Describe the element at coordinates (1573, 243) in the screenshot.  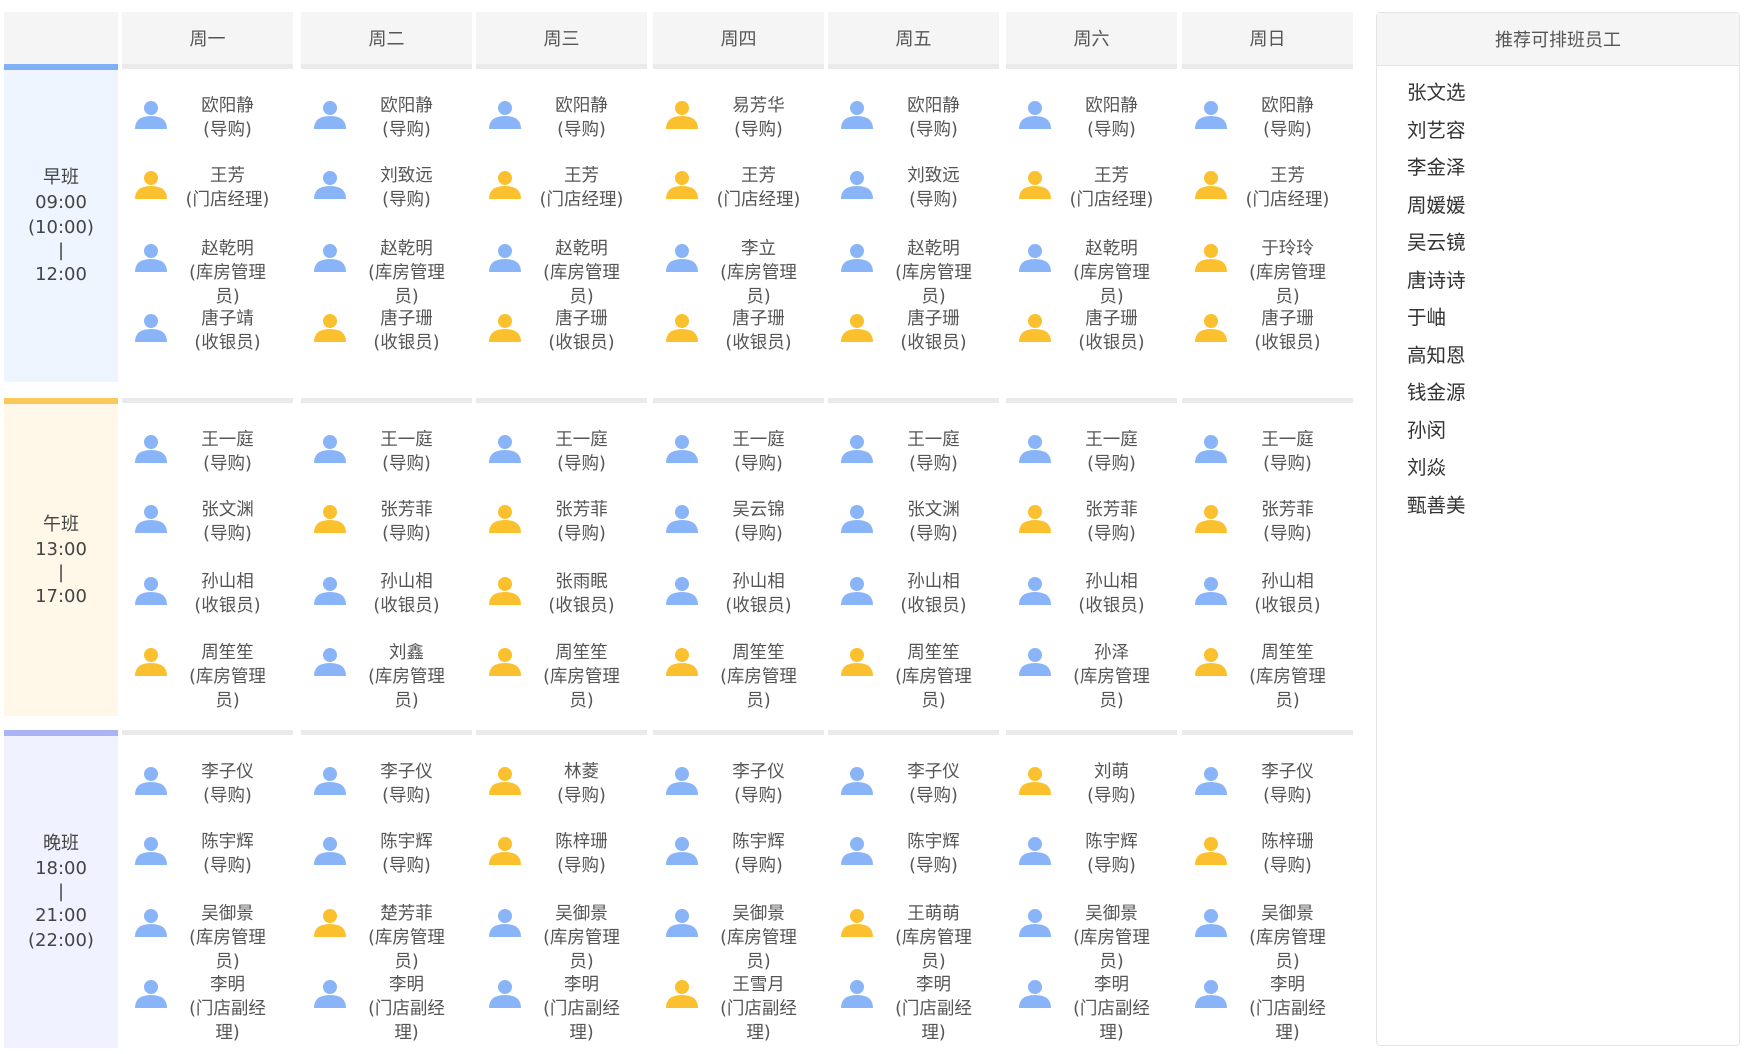
I see `recommended-employee: 吴云镜` at that location.